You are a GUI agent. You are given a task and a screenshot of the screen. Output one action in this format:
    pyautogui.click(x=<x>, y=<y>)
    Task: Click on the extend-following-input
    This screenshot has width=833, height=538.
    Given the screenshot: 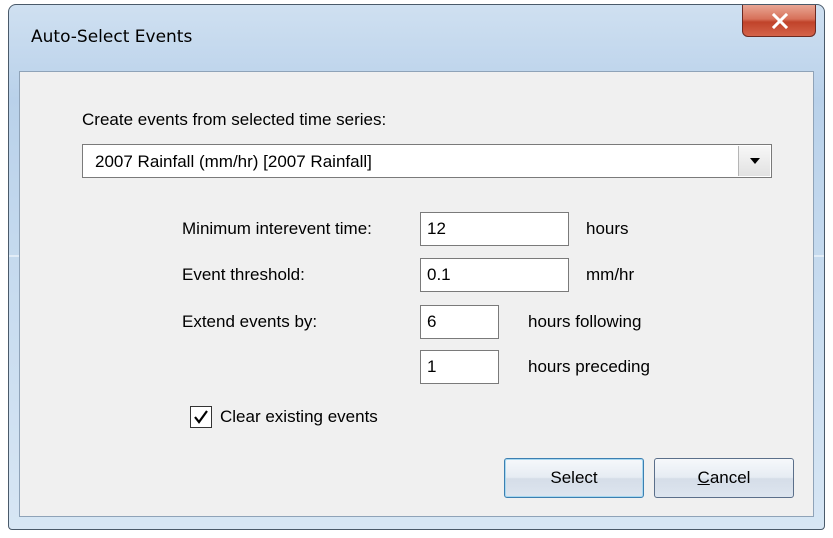 What is the action you would take?
    pyautogui.click(x=459, y=322)
    